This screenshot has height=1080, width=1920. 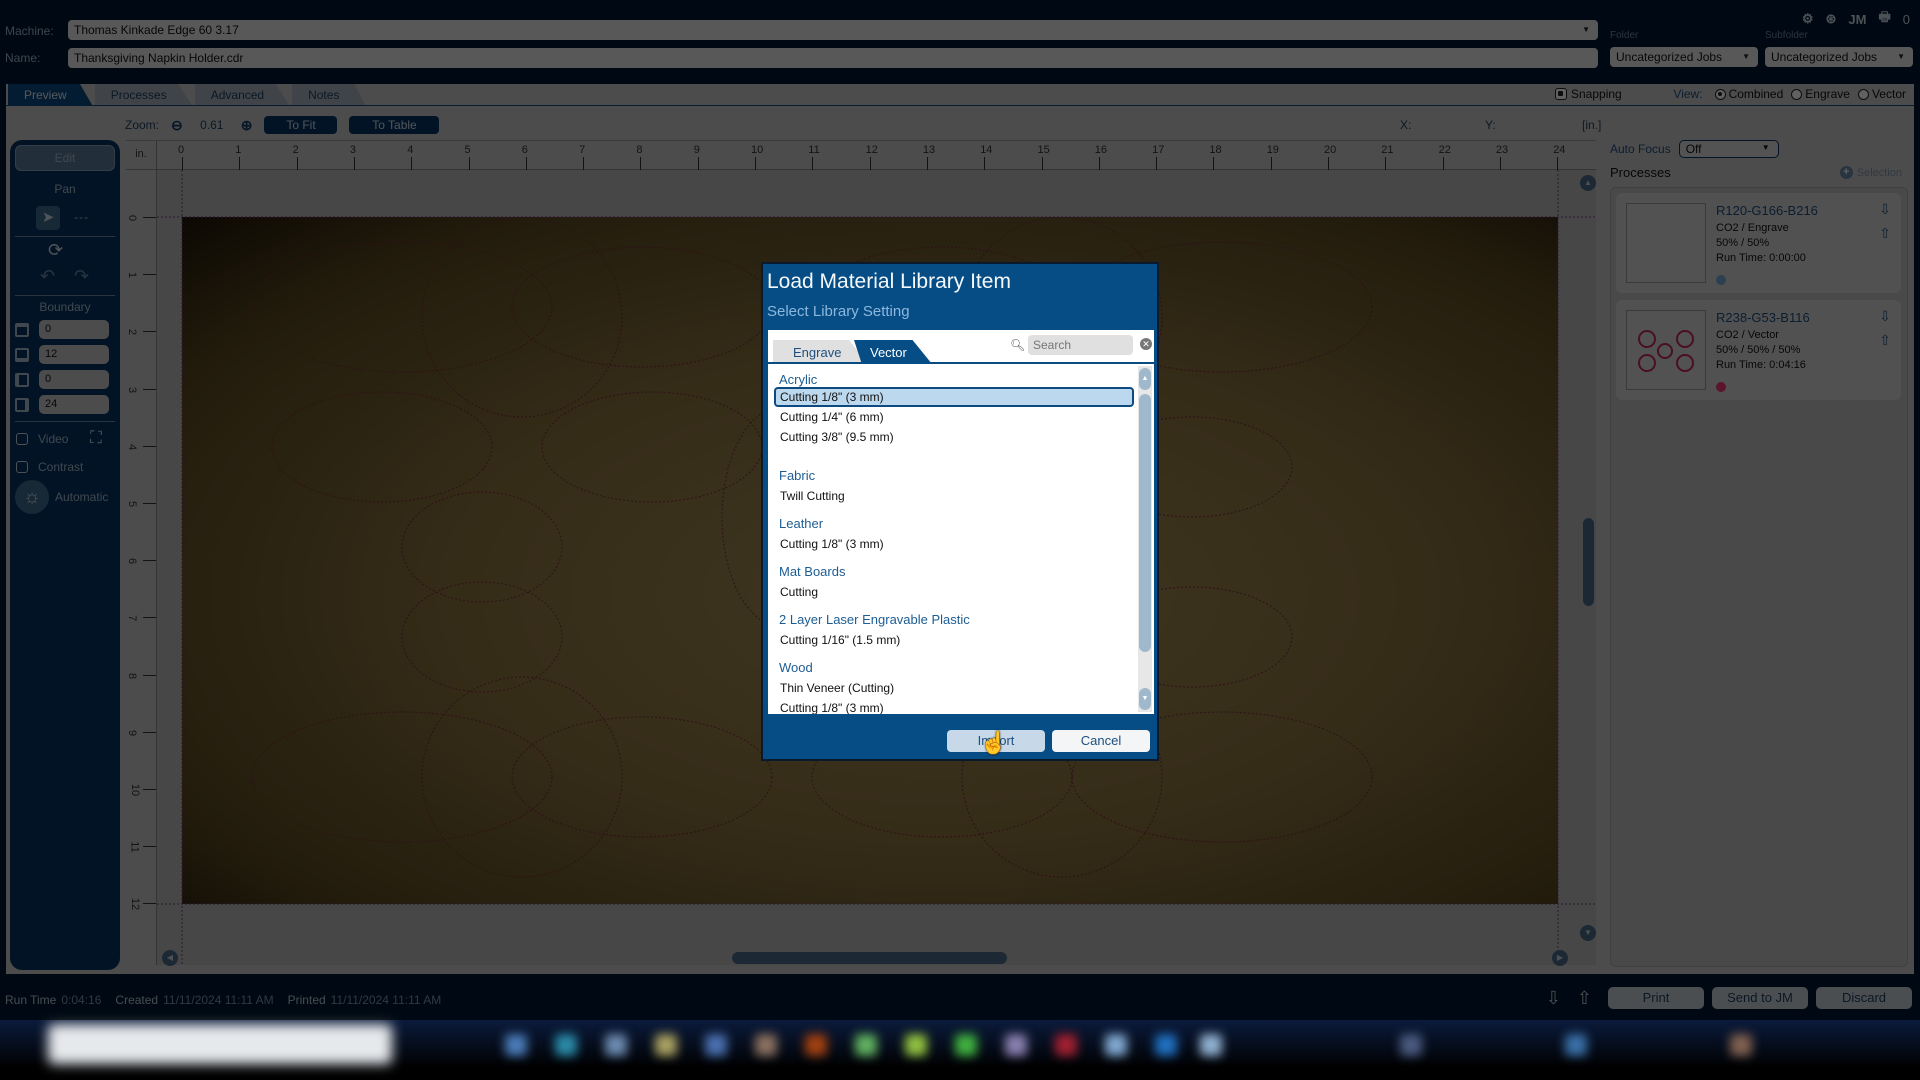 I want to click on send-to-jm-button: Send to JM, so click(x=1760, y=998).